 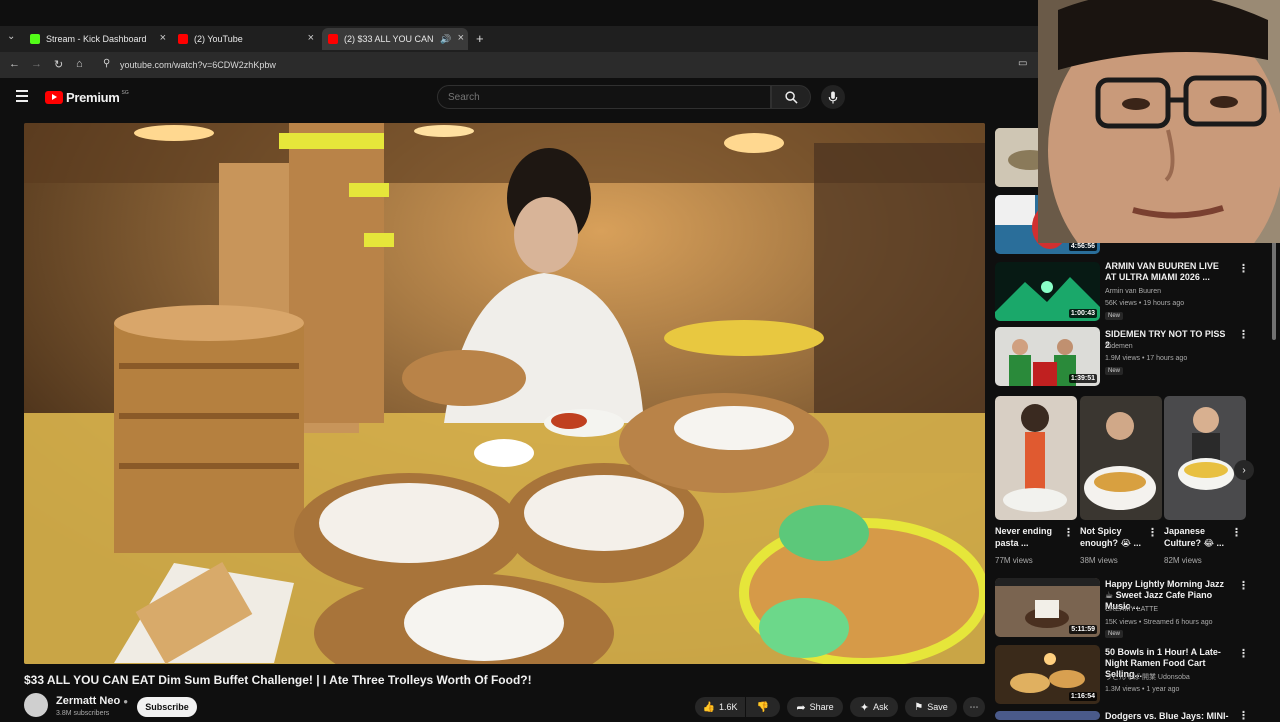 What do you see at coordinates (1047, 291) in the screenshot?
I see `recommendation-thumbnail: 1:00:43` at bounding box center [1047, 291].